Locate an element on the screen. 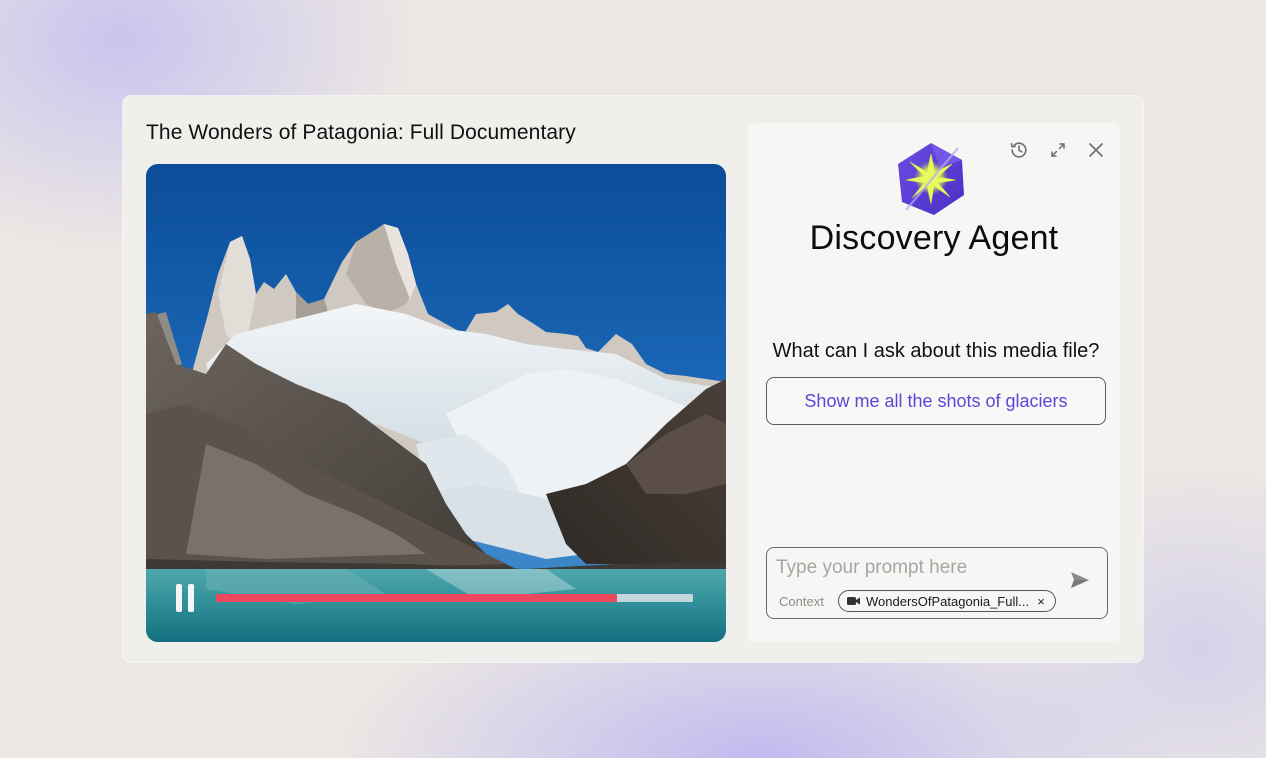  close-icon is located at coordinates (1096, 150).